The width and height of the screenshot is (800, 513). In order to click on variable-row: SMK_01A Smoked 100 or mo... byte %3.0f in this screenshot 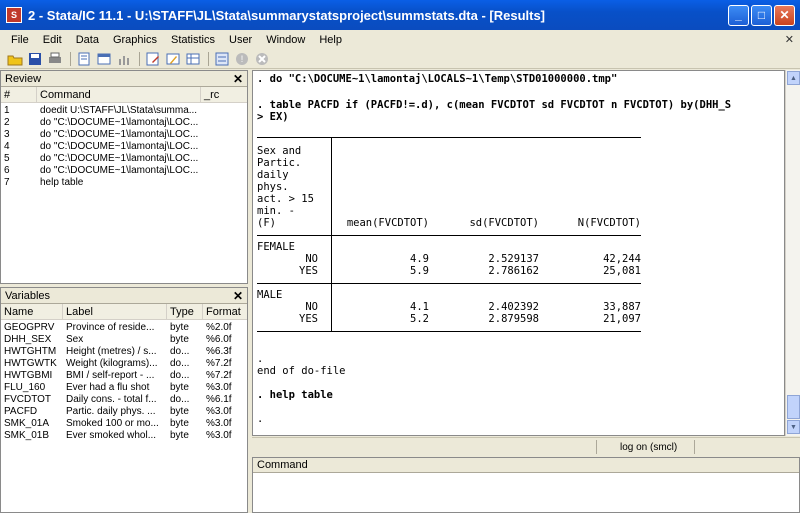, I will do `click(124, 424)`.